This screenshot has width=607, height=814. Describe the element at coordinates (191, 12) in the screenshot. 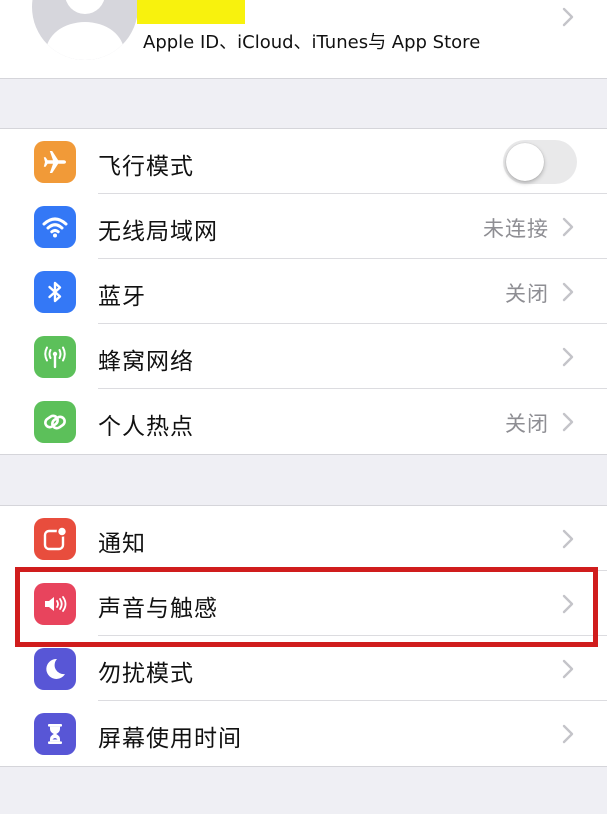

I see `redacted-name-highlight` at that location.